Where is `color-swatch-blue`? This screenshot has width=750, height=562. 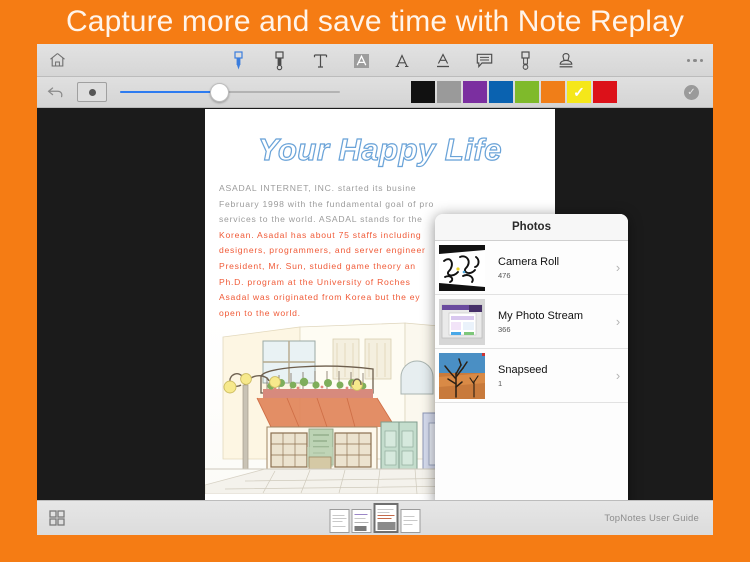 color-swatch-blue is located at coordinates (501, 92).